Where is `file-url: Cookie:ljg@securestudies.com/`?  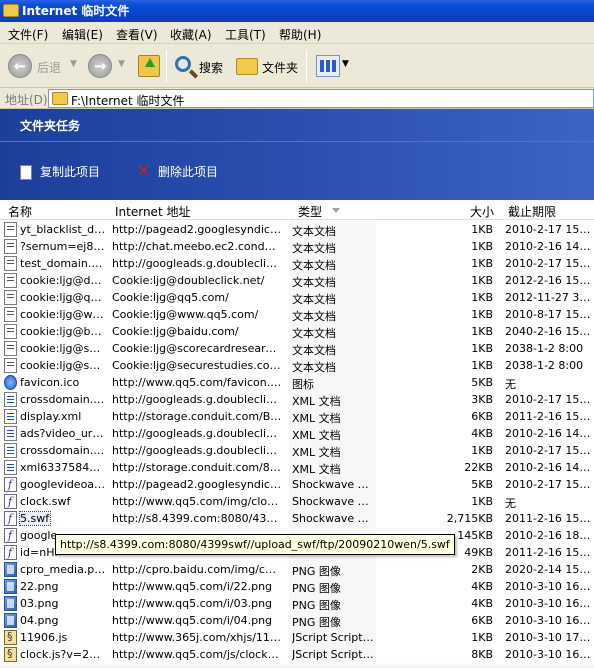
file-url: Cookie:ljg@securestudies.com/ is located at coordinates (197, 365).